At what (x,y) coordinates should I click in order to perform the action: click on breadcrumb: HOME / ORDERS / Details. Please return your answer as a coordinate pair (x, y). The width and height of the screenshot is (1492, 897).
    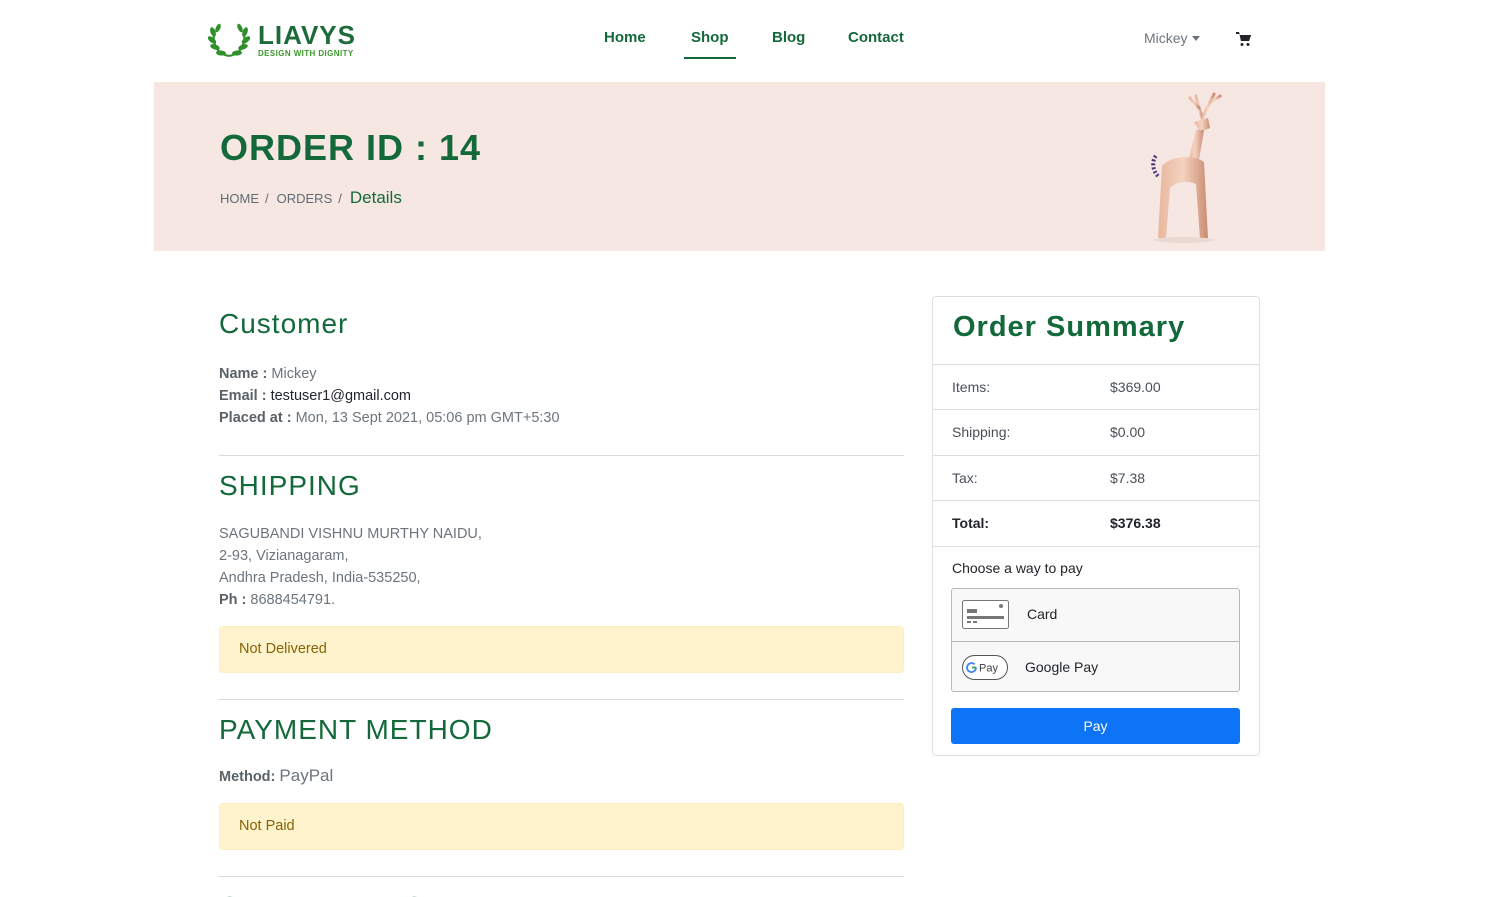
    Looking at the image, I should click on (311, 198).